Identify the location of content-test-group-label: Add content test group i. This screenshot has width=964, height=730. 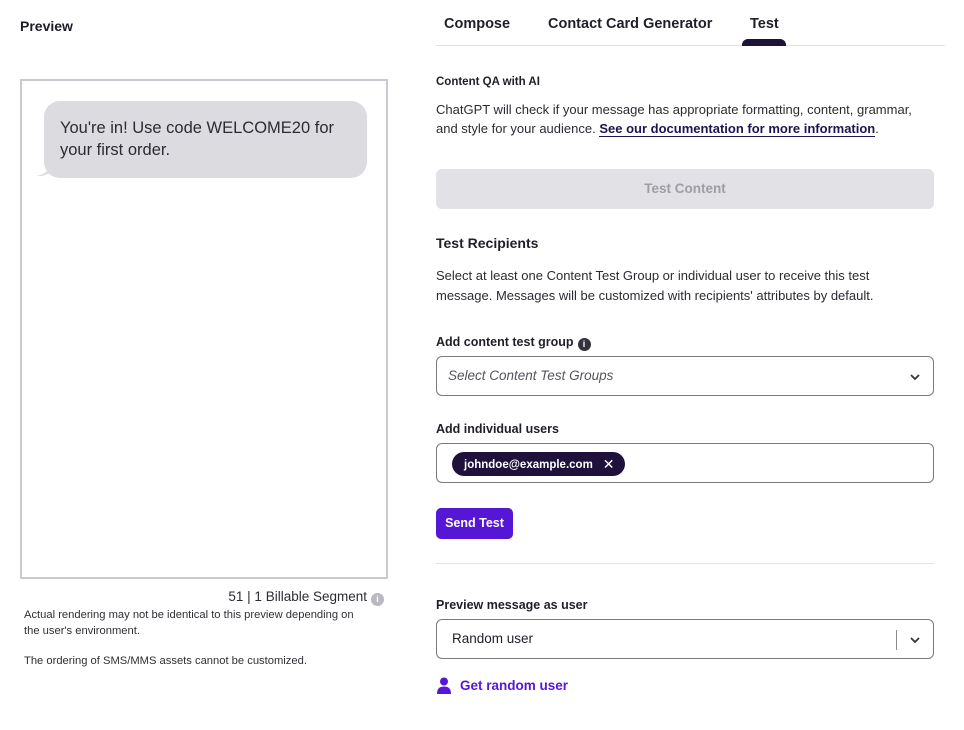
(513, 343).